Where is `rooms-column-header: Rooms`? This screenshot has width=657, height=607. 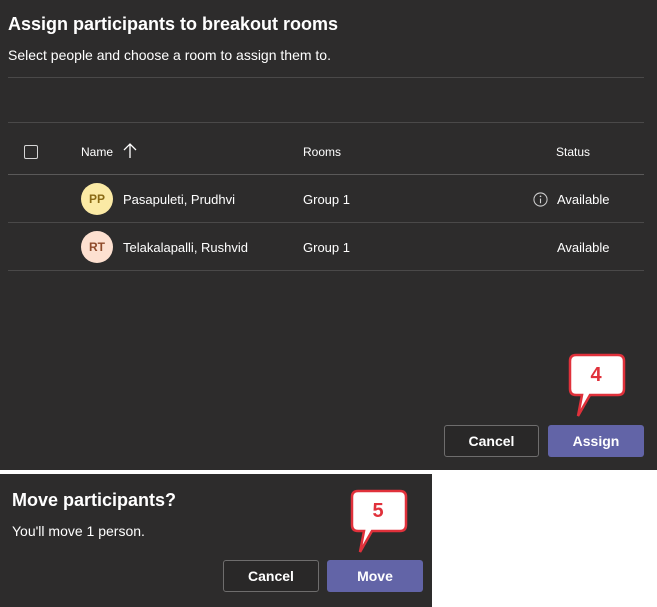
rooms-column-header: Rooms is located at coordinates (322, 152).